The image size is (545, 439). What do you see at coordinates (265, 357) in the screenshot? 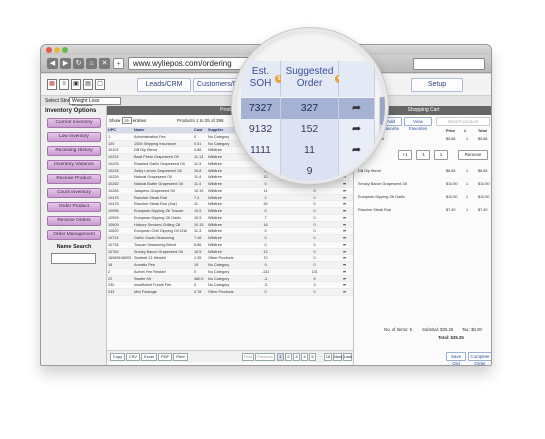
I see `pager-previous: Previous` at bounding box center [265, 357].